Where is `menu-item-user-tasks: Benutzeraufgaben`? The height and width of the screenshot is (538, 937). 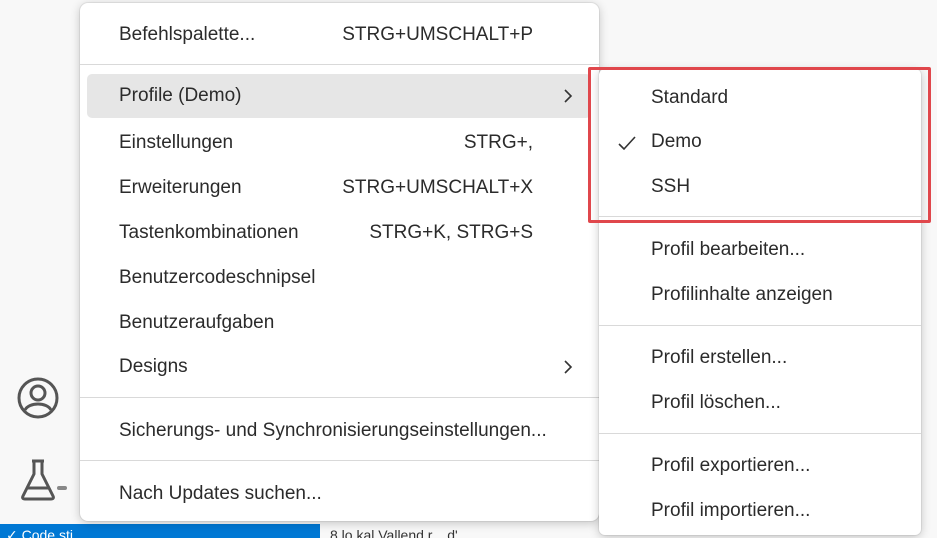 menu-item-user-tasks: Benutzeraufgaben is located at coordinates (339, 323).